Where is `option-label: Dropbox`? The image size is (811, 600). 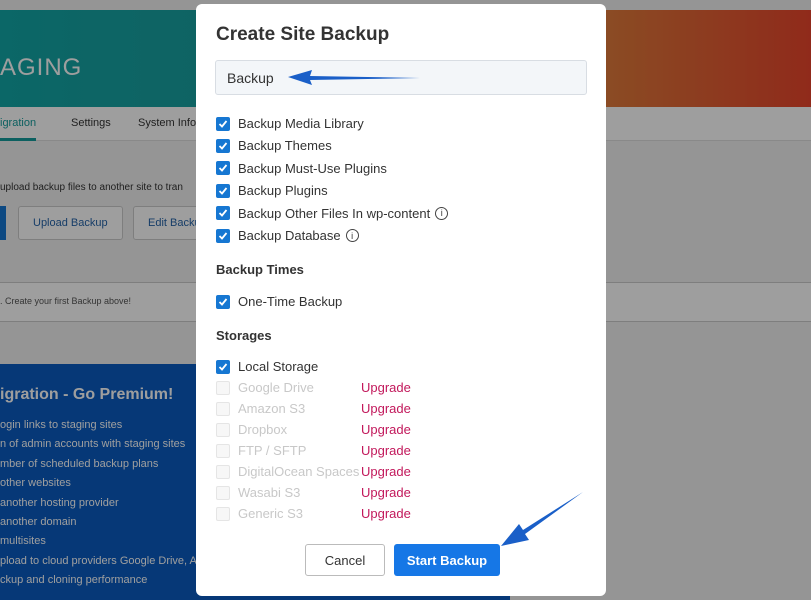
option-label: Dropbox is located at coordinates (263, 429).